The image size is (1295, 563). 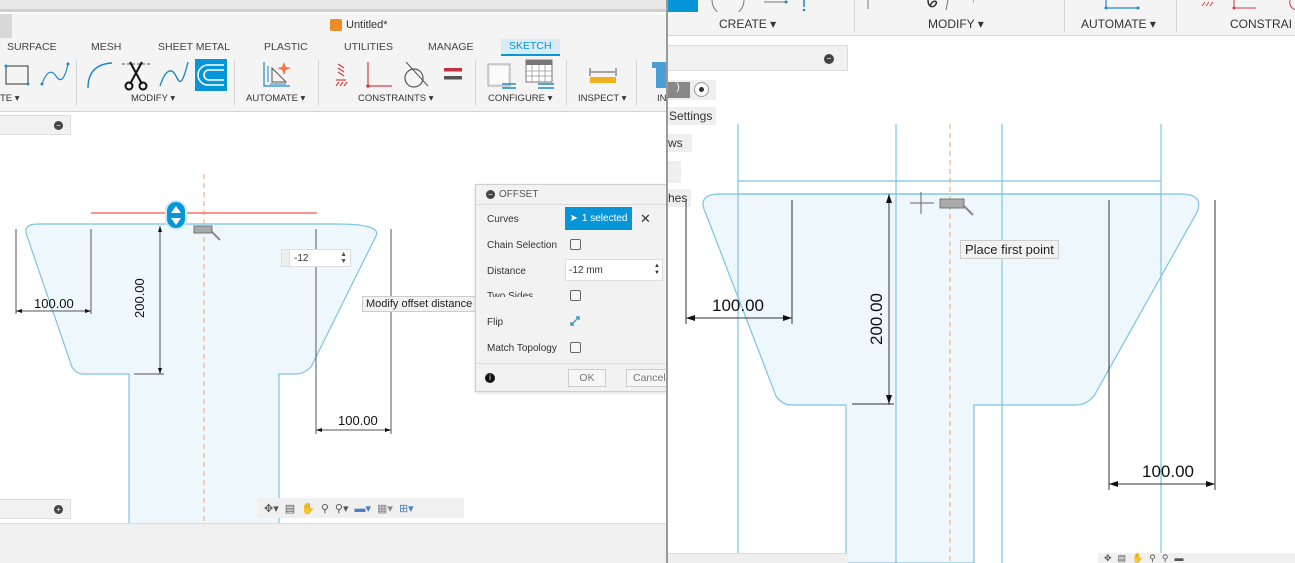 What do you see at coordinates (368, 47) in the screenshot?
I see `tab-utilities: UTILITIES` at bounding box center [368, 47].